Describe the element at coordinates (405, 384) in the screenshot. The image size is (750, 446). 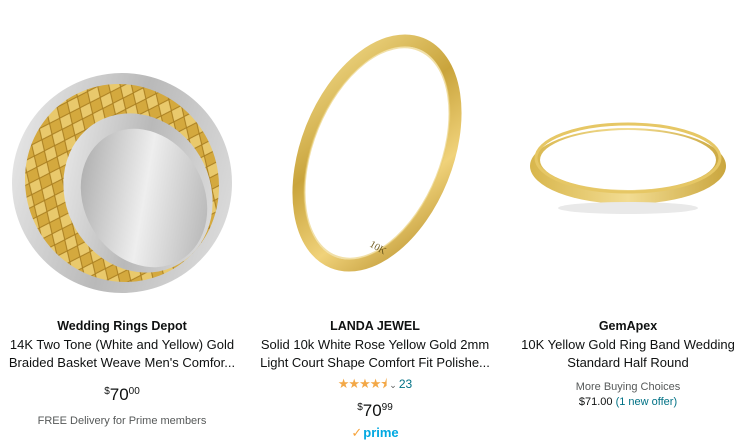
I see `review-count-link: 23` at that location.